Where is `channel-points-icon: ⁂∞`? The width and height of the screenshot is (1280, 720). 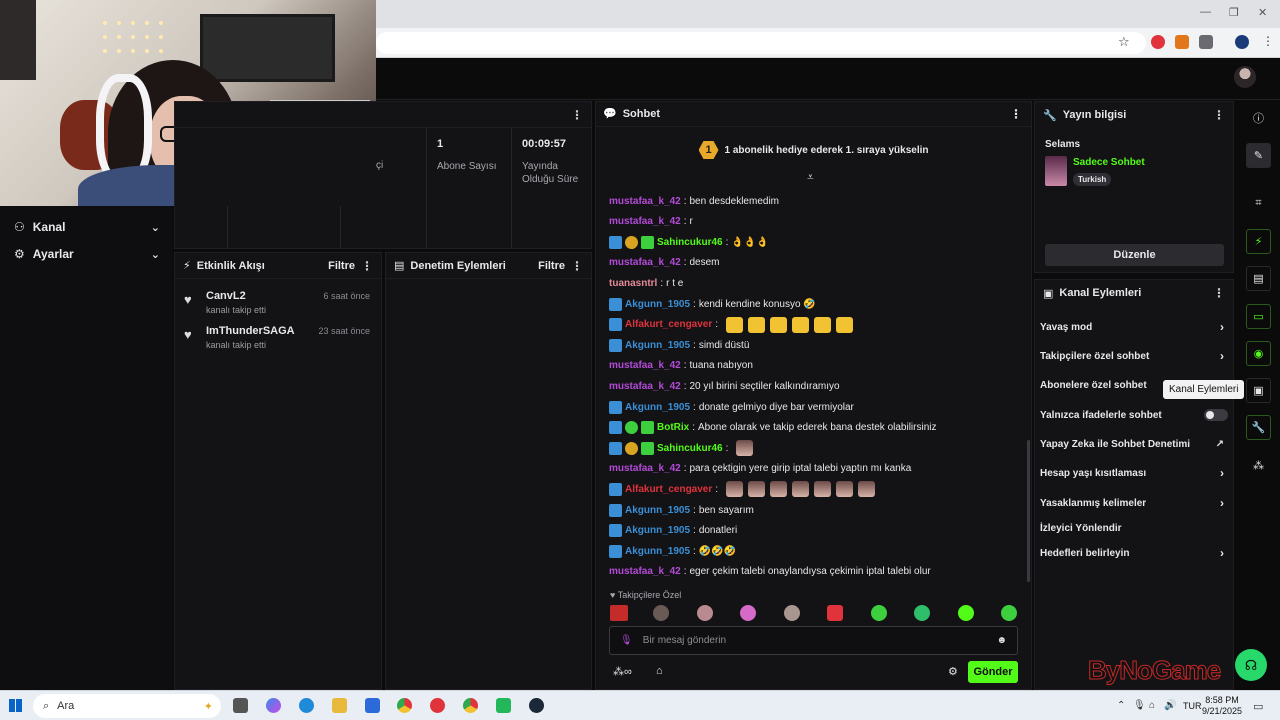
channel-points-icon: ⁂∞ is located at coordinates (622, 671).